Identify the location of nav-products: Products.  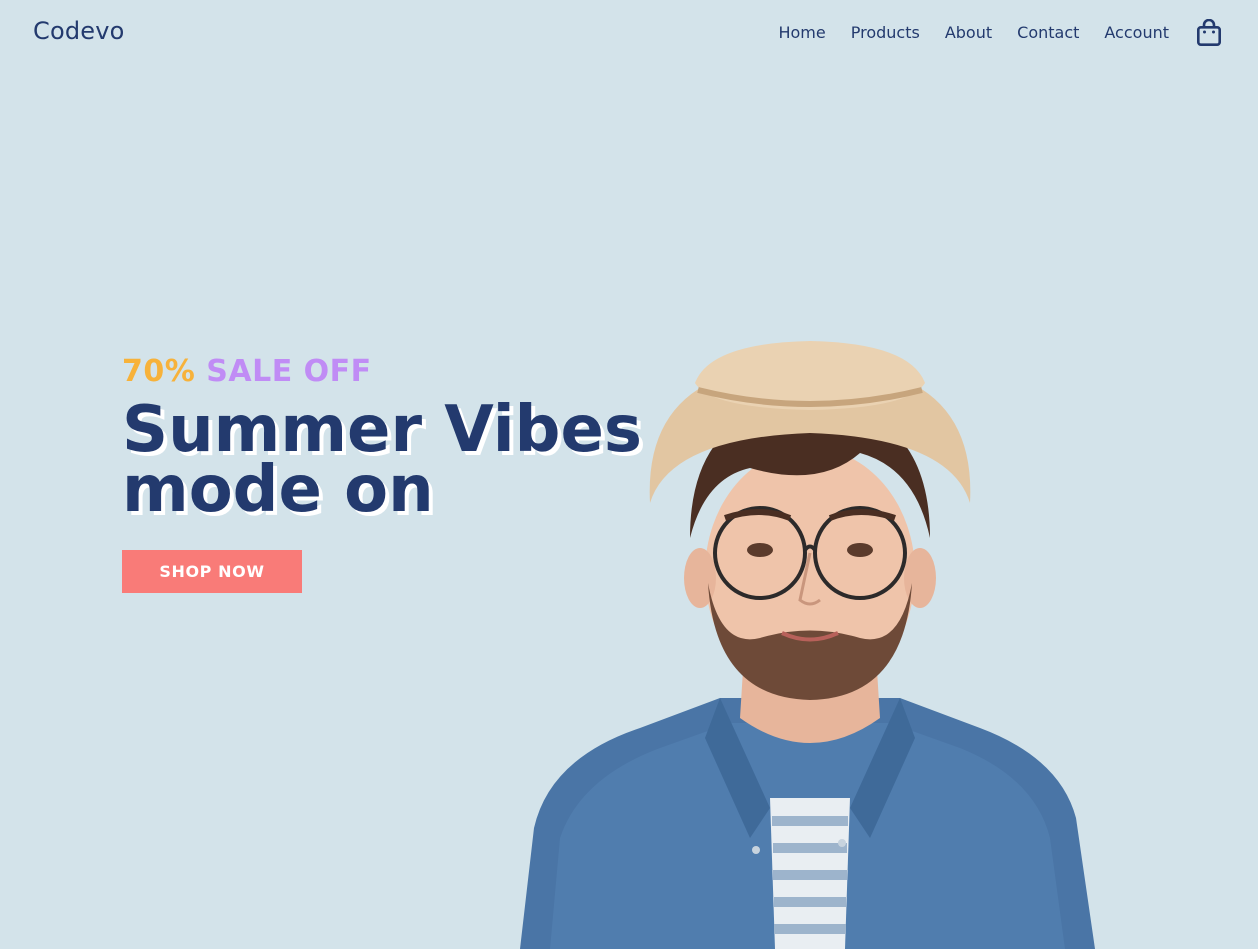
(885, 32).